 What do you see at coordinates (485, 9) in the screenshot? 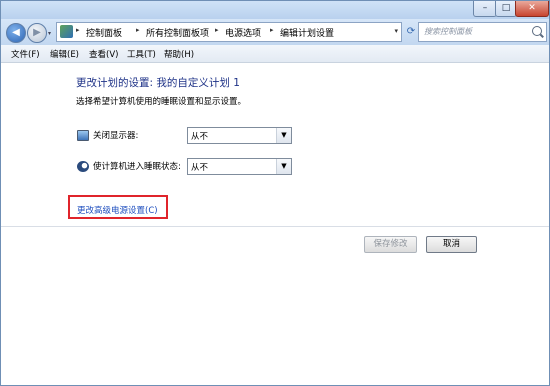
I see `minimize-button: –` at bounding box center [485, 9].